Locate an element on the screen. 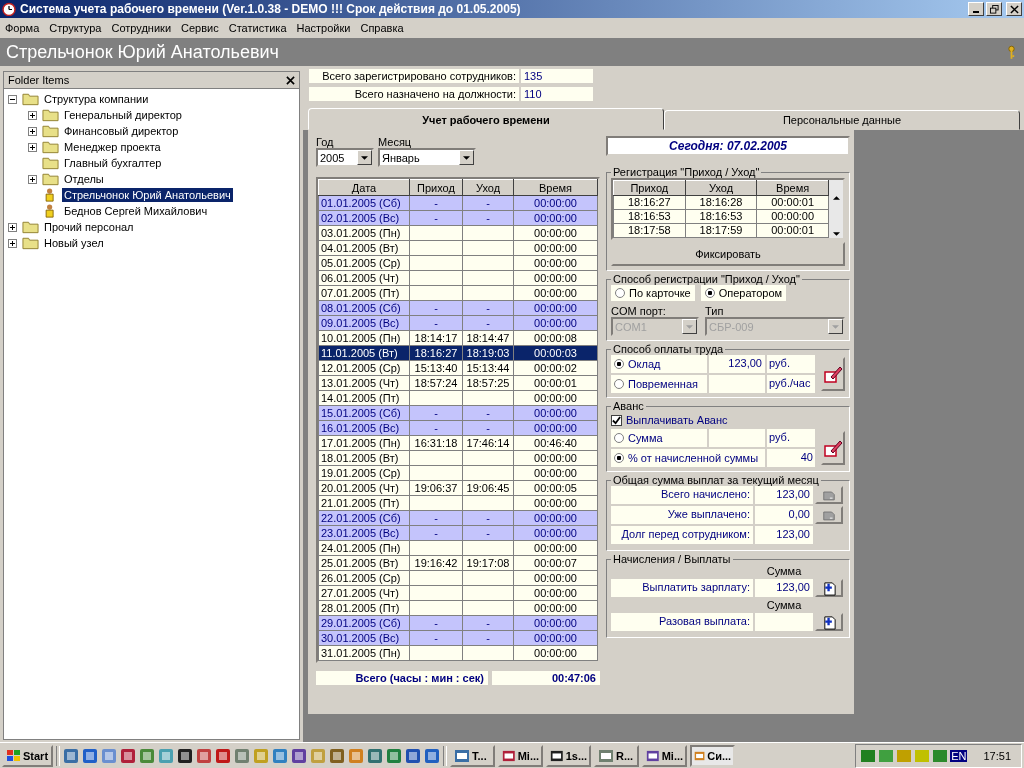  menu-item: Справка is located at coordinates (382, 28).